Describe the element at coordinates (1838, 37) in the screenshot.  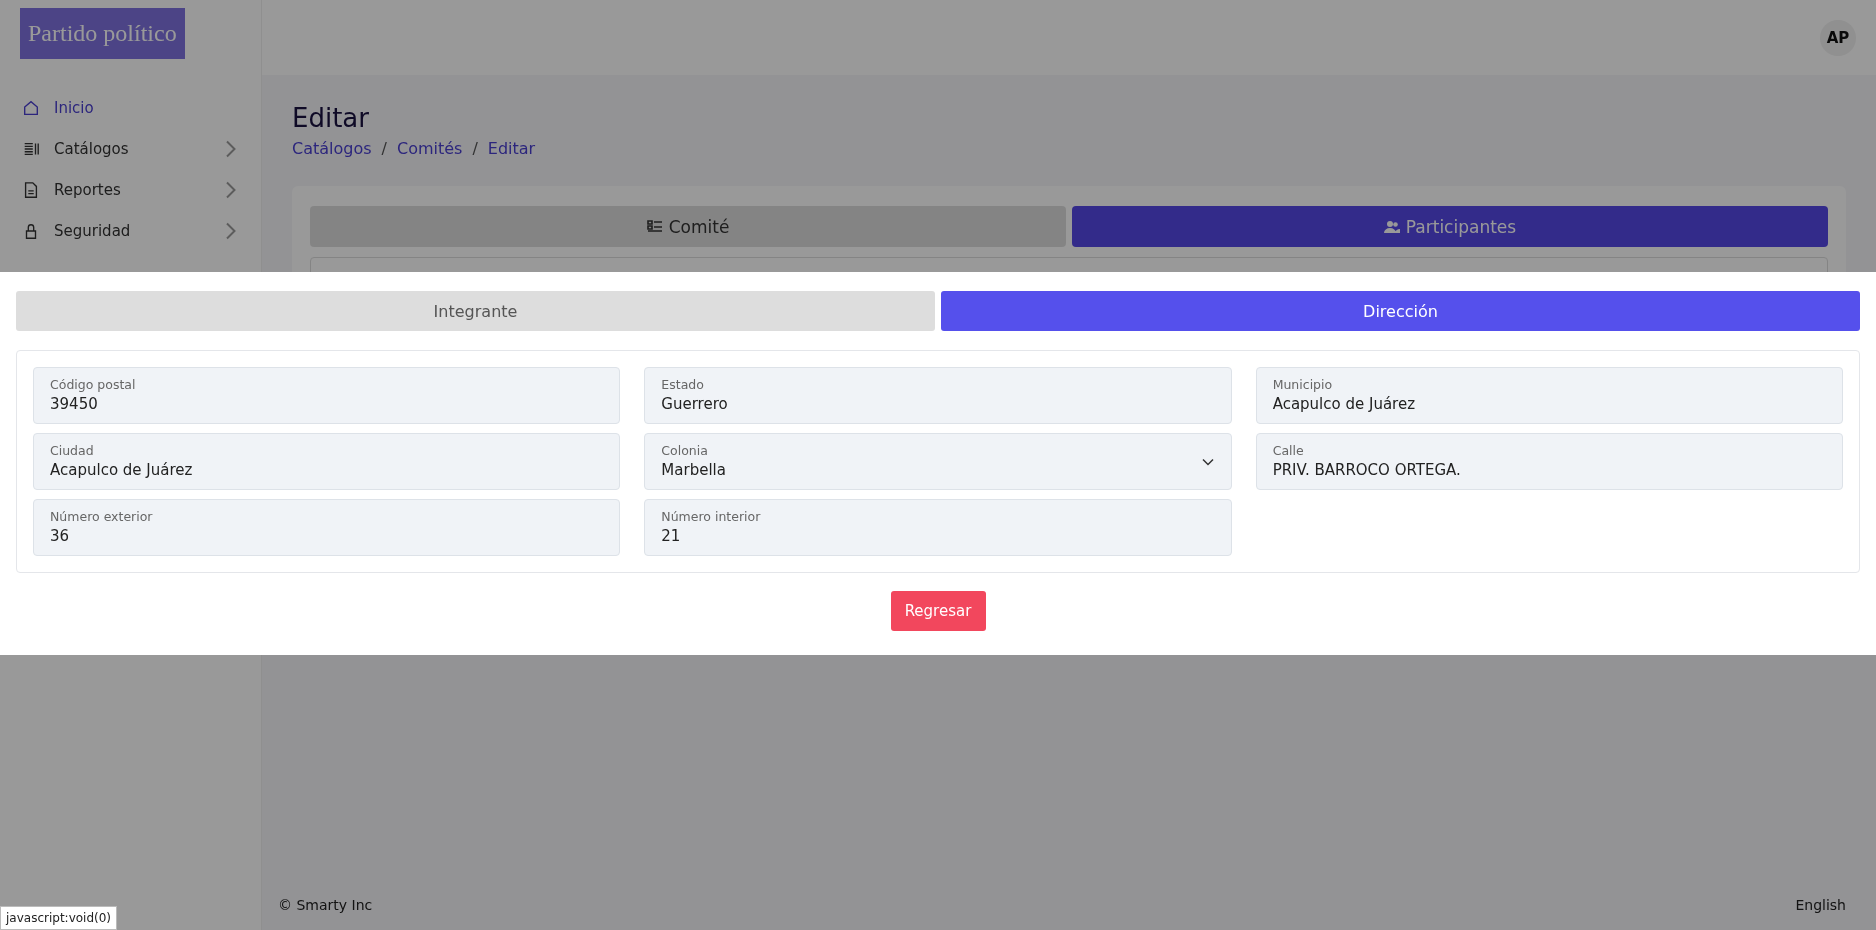
I see `user-avatar: AP` at that location.